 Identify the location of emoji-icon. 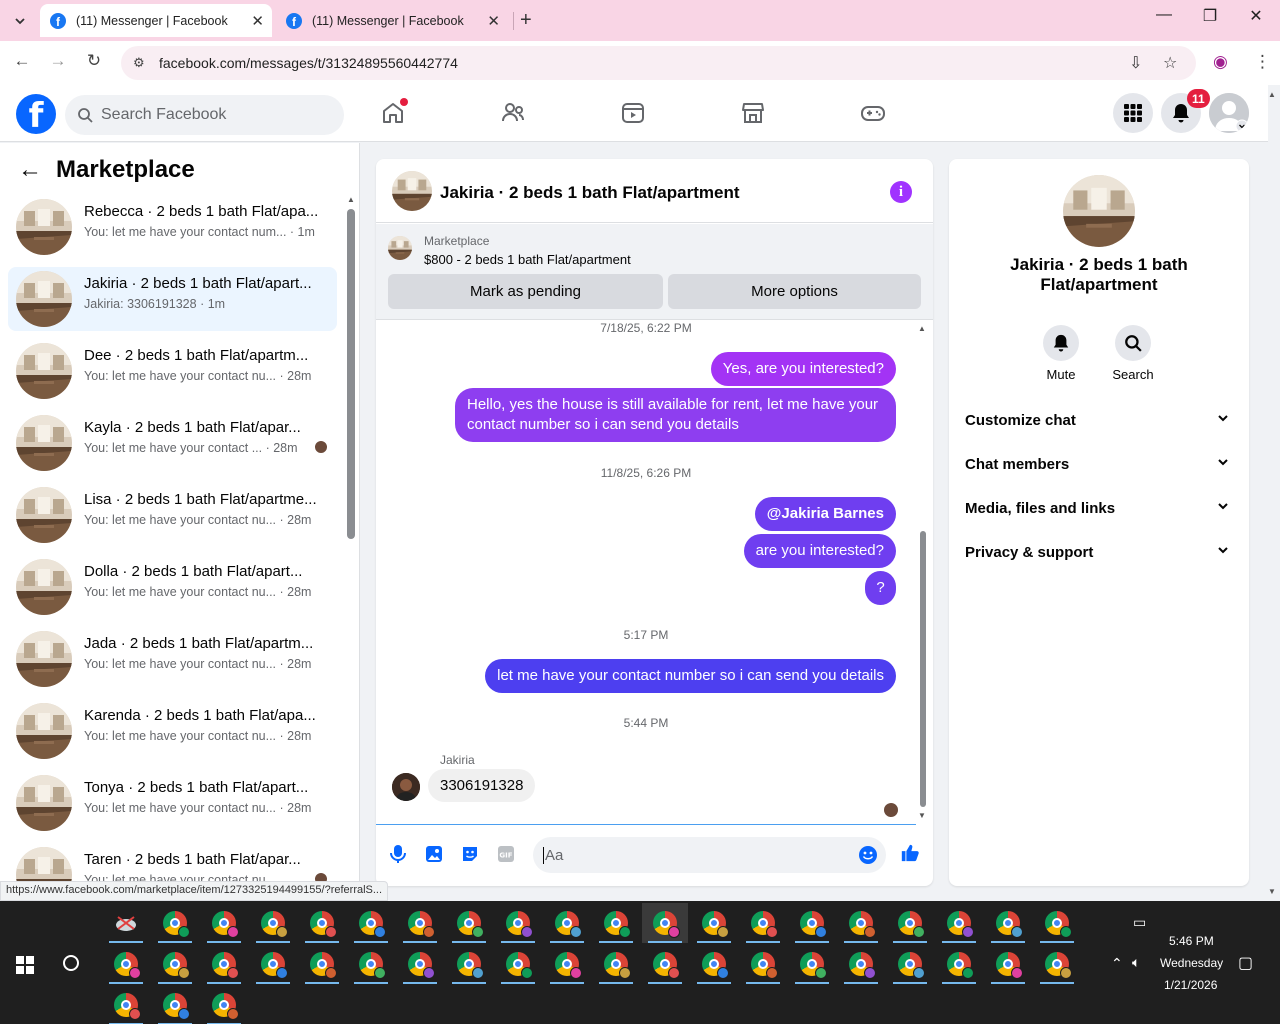
(868, 856).